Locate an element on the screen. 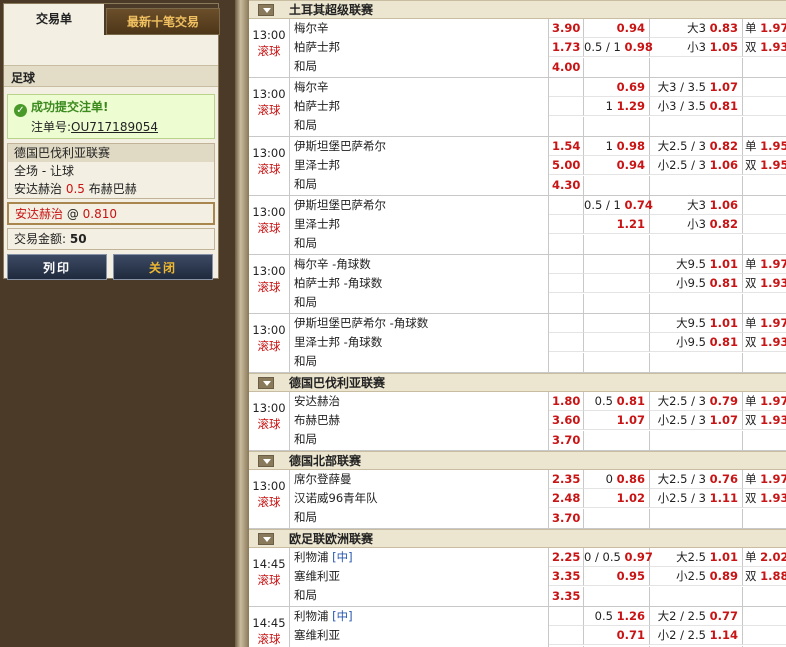 This screenshot has width=786, height=647. odds-over-under: 小9.5 0.81 is located at coordinates (696, 283).